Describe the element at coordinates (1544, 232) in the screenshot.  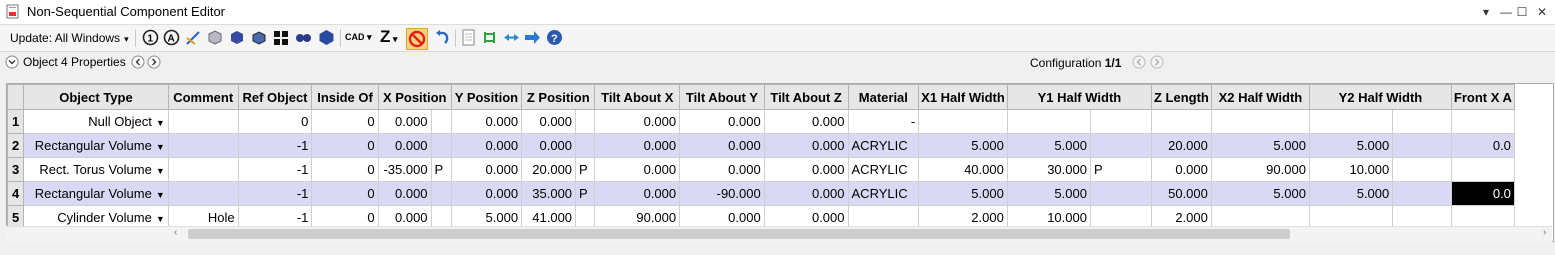
I see `scroll-right-icon: ›` at that location.